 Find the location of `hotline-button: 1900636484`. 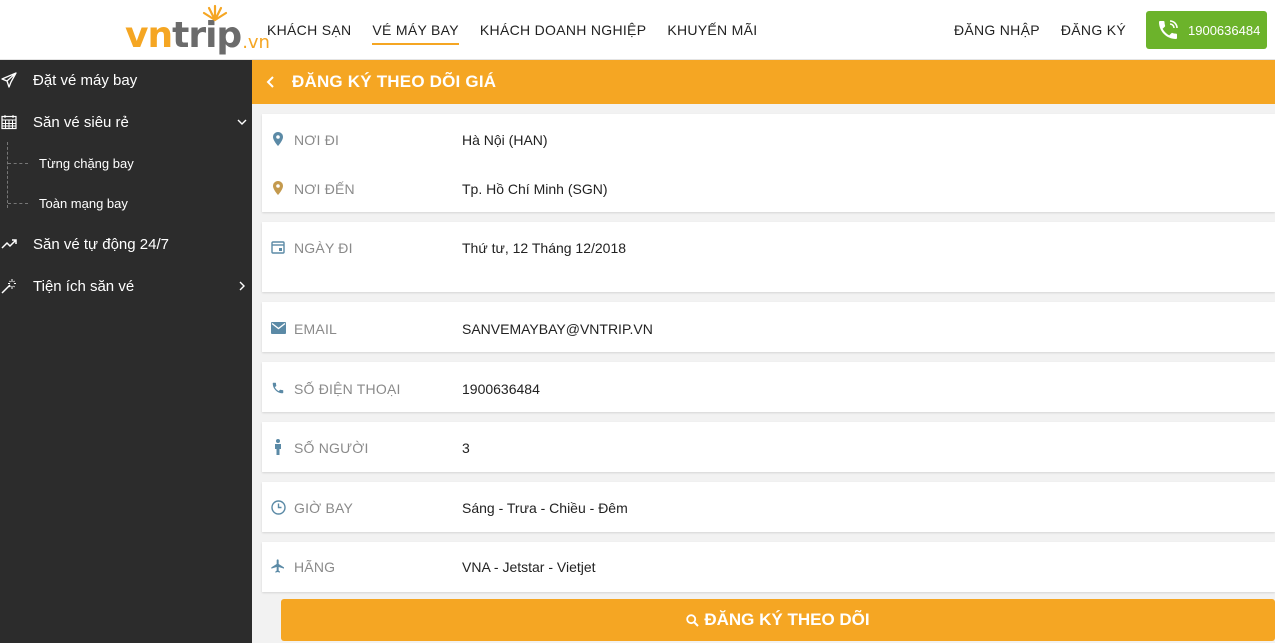

hotline-button: 1900636484 is located at coordinates (1206, 30).